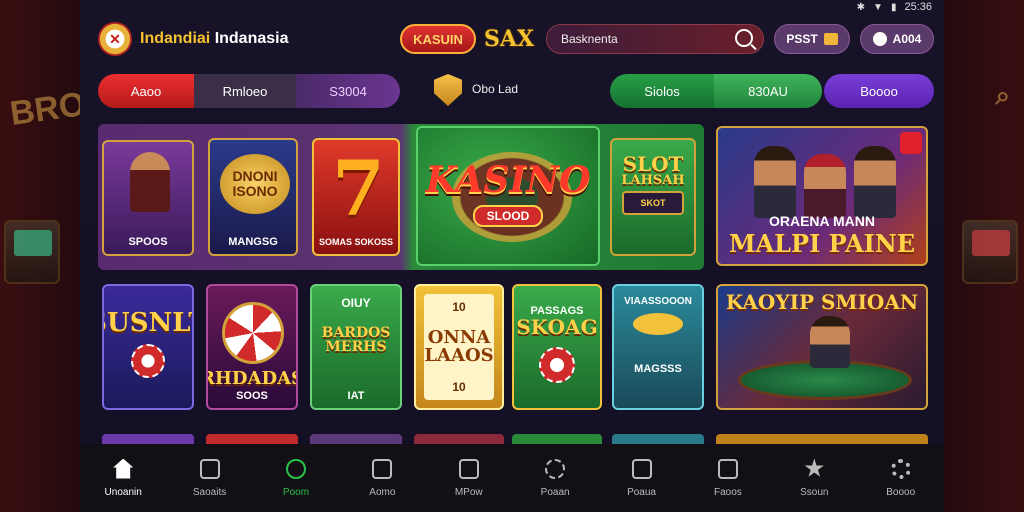 The width and height of the screenshot is (1024, 512). Describe the element at coordinates (642, 478) in the screenshot. I see `nav-item-7: Poaua` at that location.